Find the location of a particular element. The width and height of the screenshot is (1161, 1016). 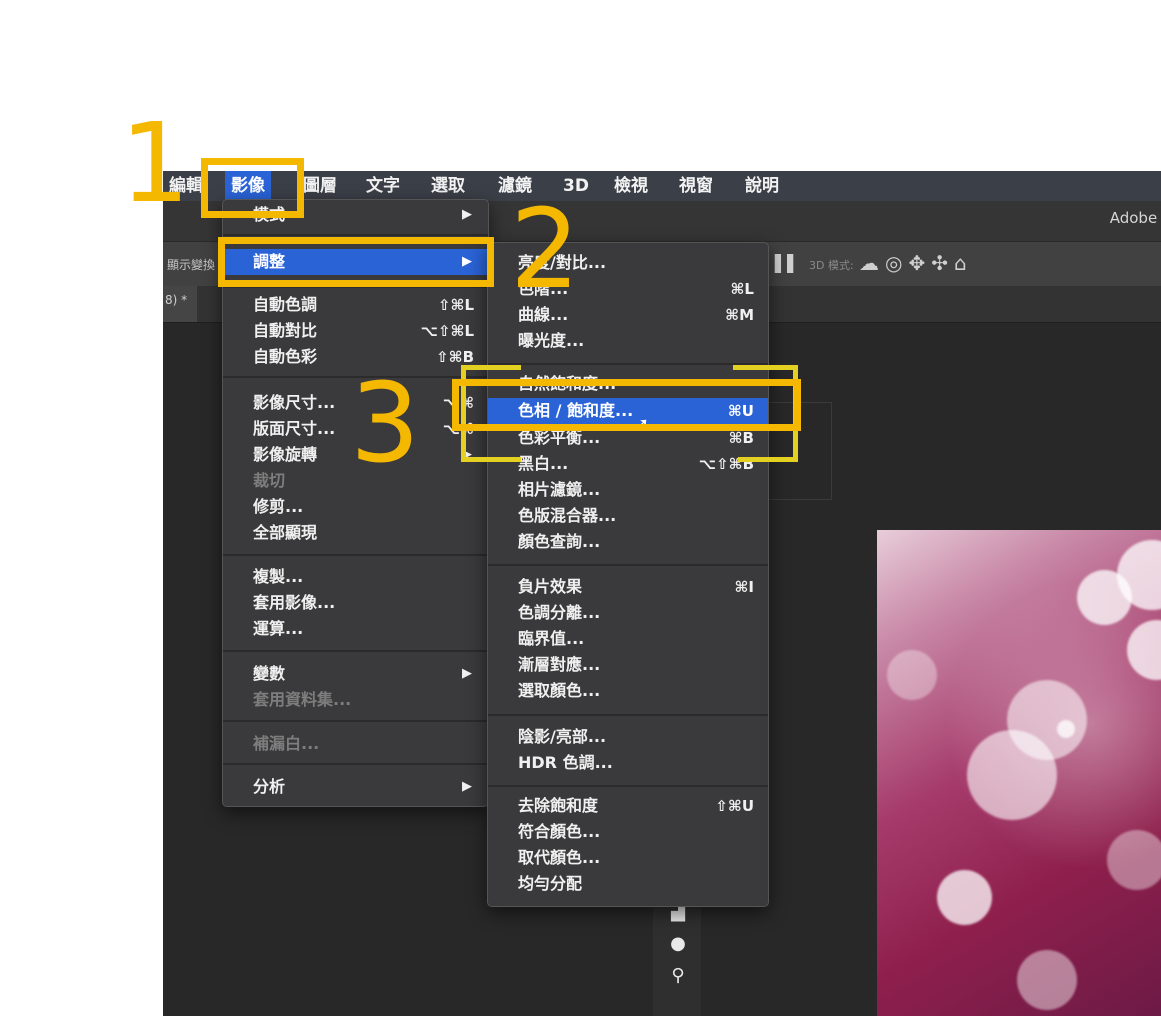

menu-type: 文字 is located at coordinates (383, 186).